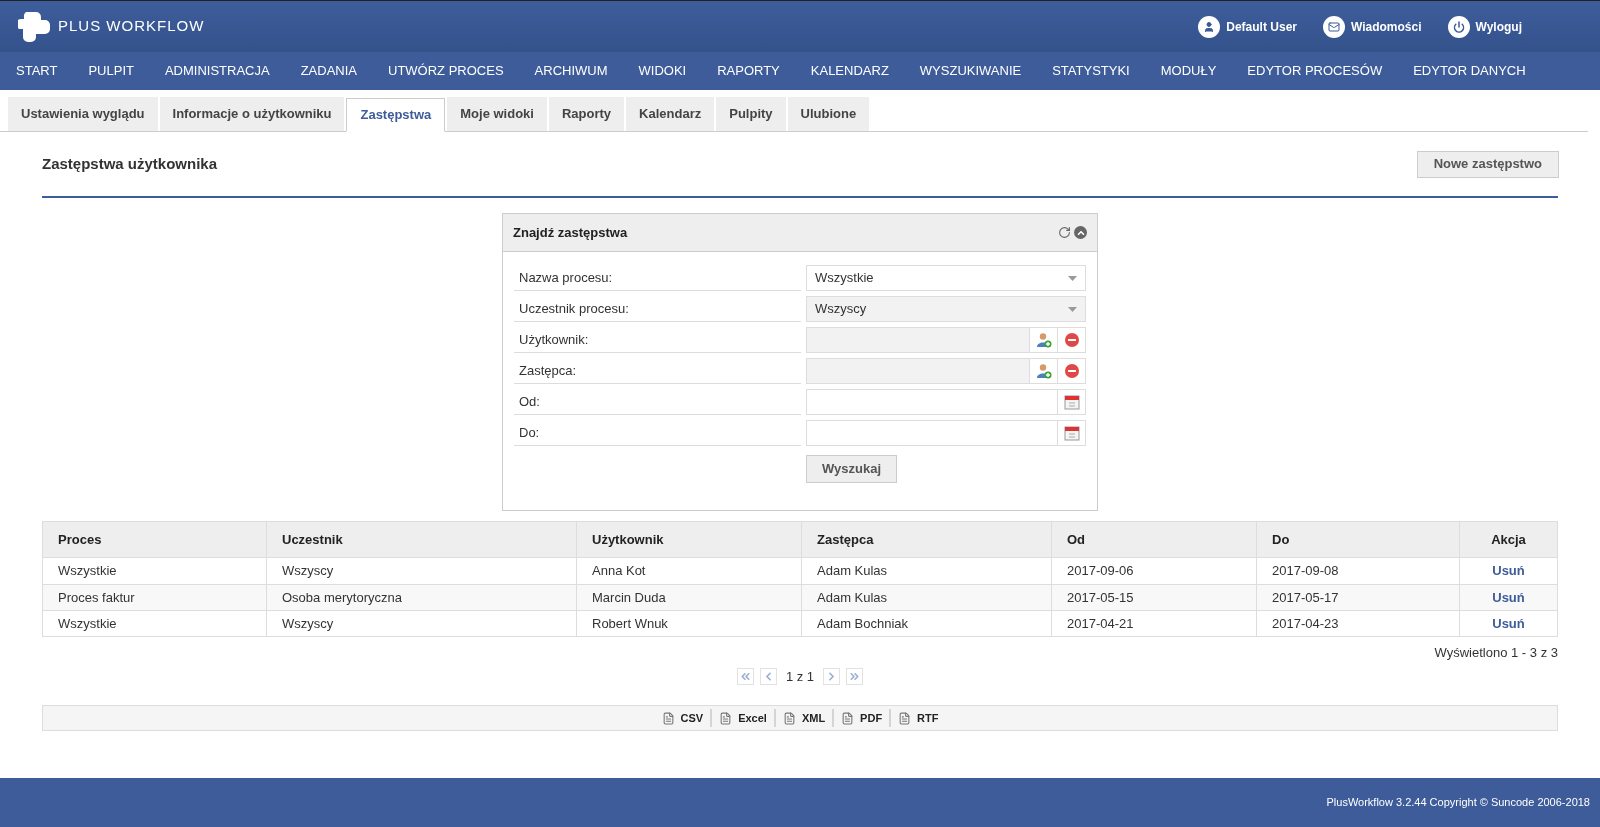 This screenshot has height=827, width=1600. What do you see at coordinates (1153, 623) in the screenshot?
I see `table-cell: 2017-04-21` at bounding box center [1153, 623].